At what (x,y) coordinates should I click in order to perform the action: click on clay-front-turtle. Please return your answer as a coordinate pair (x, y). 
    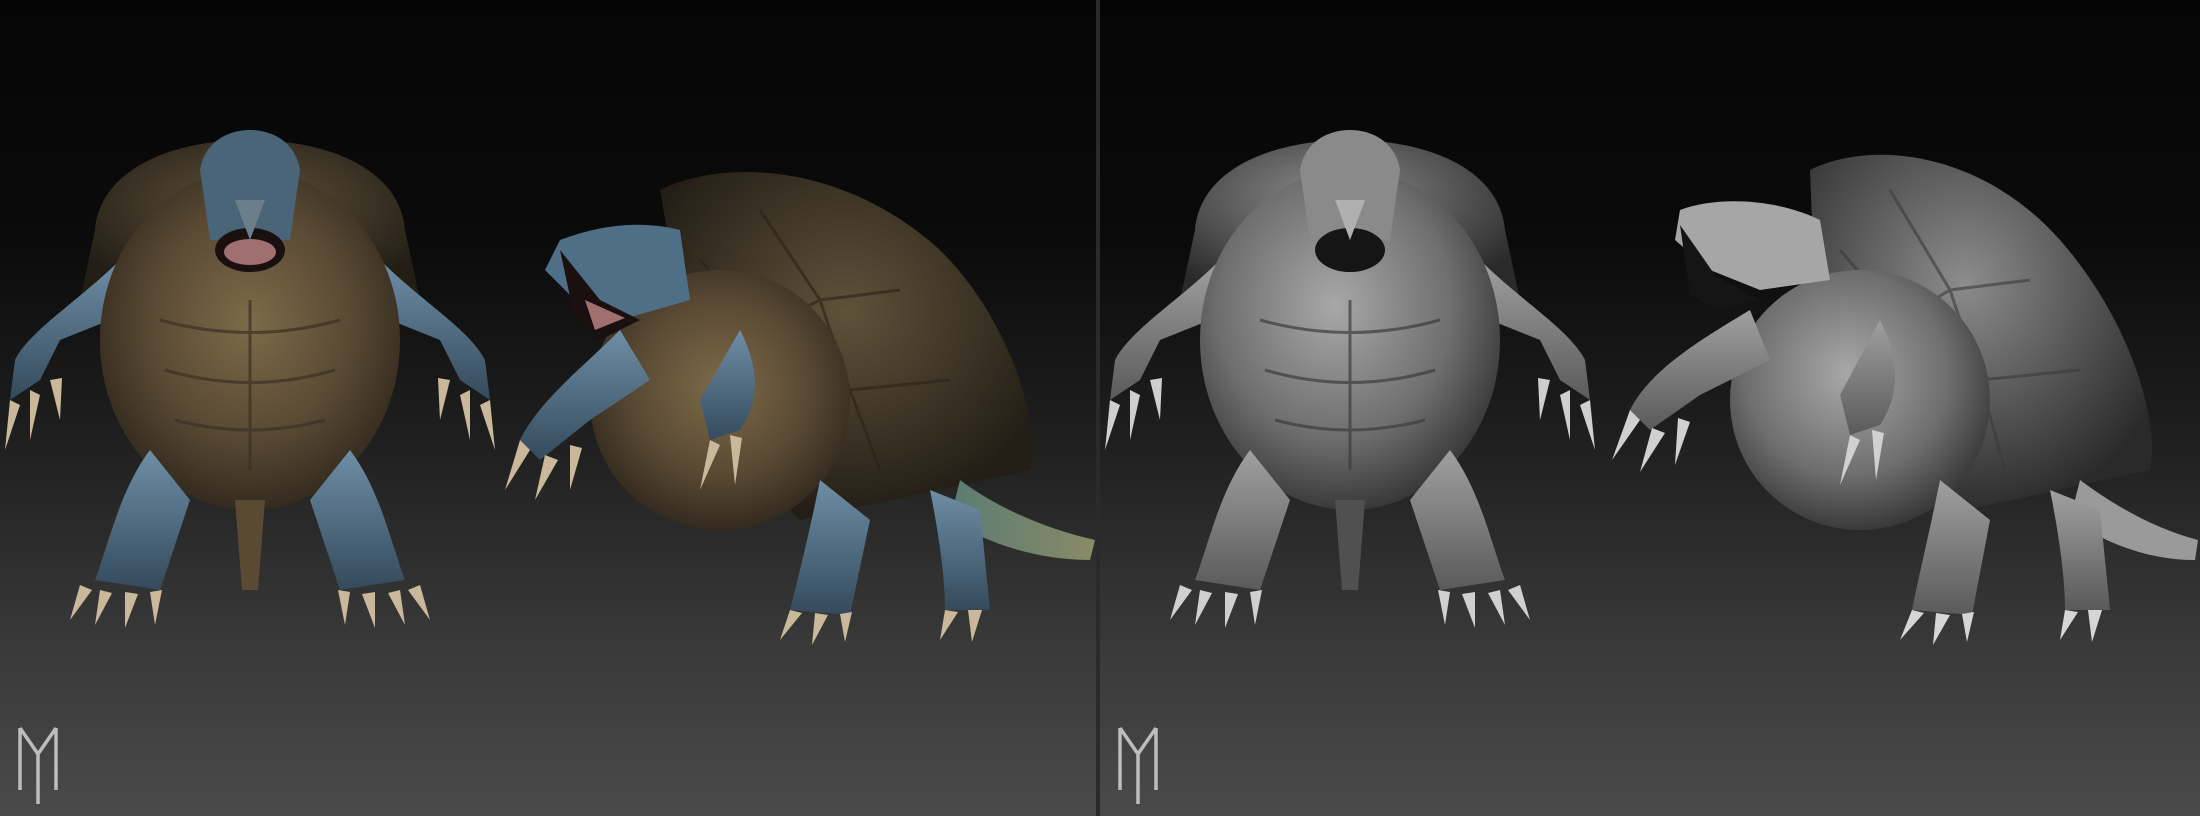
    Looking at the image, I should click on (1350, 379).